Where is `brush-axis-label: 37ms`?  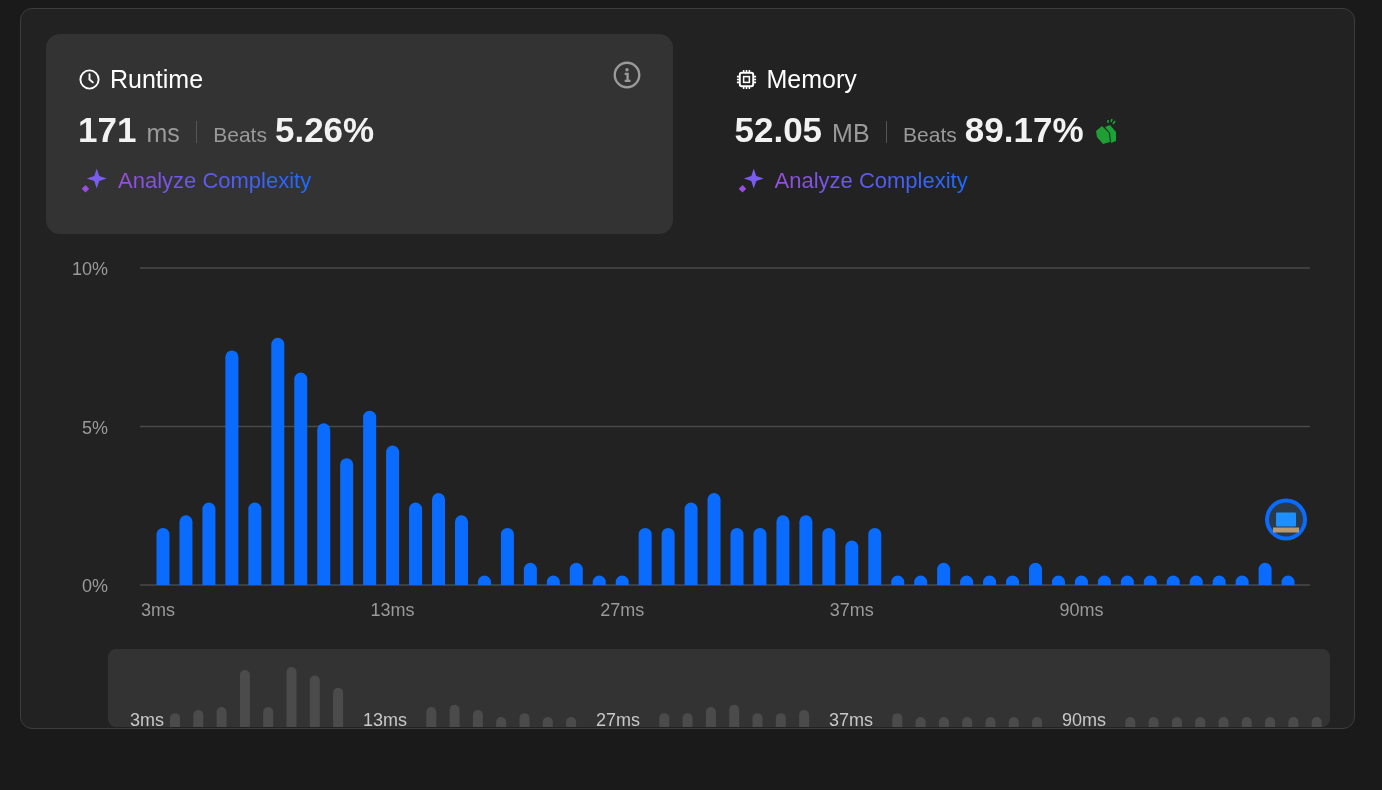
brush-axis-label: 37ms is located at coordinates (851, 718).